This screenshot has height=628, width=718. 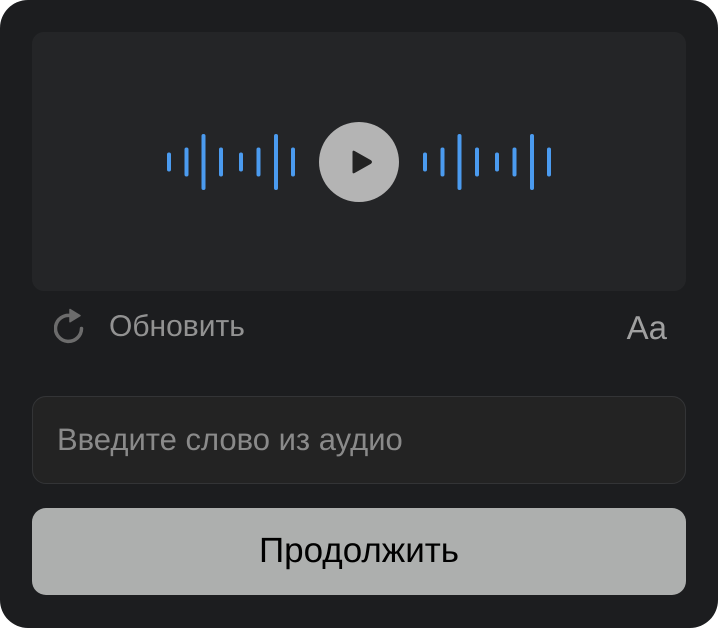 I want to click on answer-input-field: Введите слово из аудио, so click(x=359, y=440).